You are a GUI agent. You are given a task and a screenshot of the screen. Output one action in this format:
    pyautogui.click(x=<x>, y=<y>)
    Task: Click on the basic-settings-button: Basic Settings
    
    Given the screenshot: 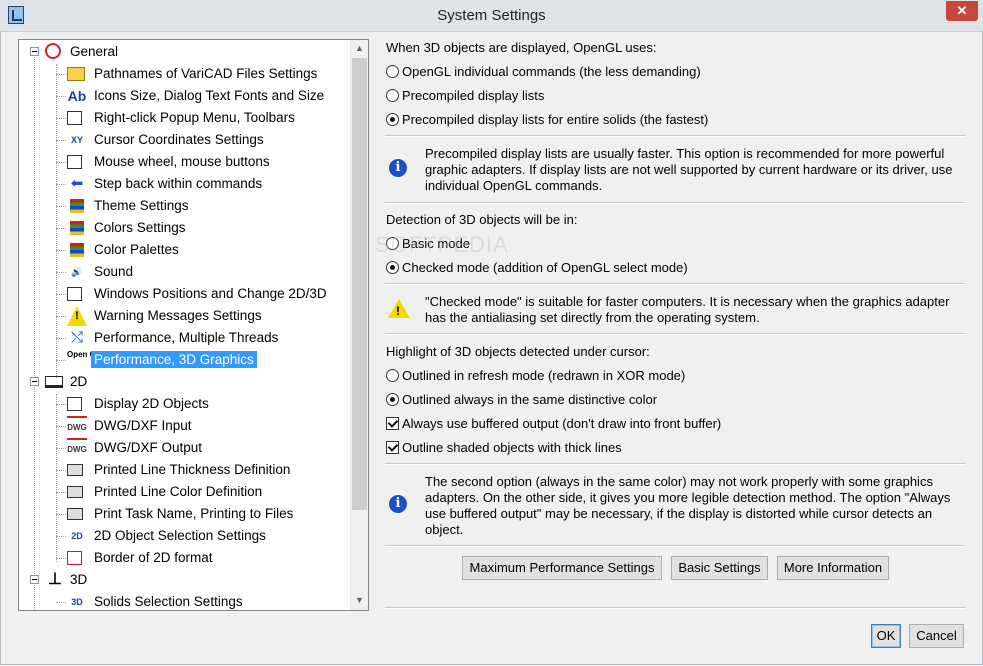 What is the action you would take?
    pyautogui.click(x=719, y=568)
    